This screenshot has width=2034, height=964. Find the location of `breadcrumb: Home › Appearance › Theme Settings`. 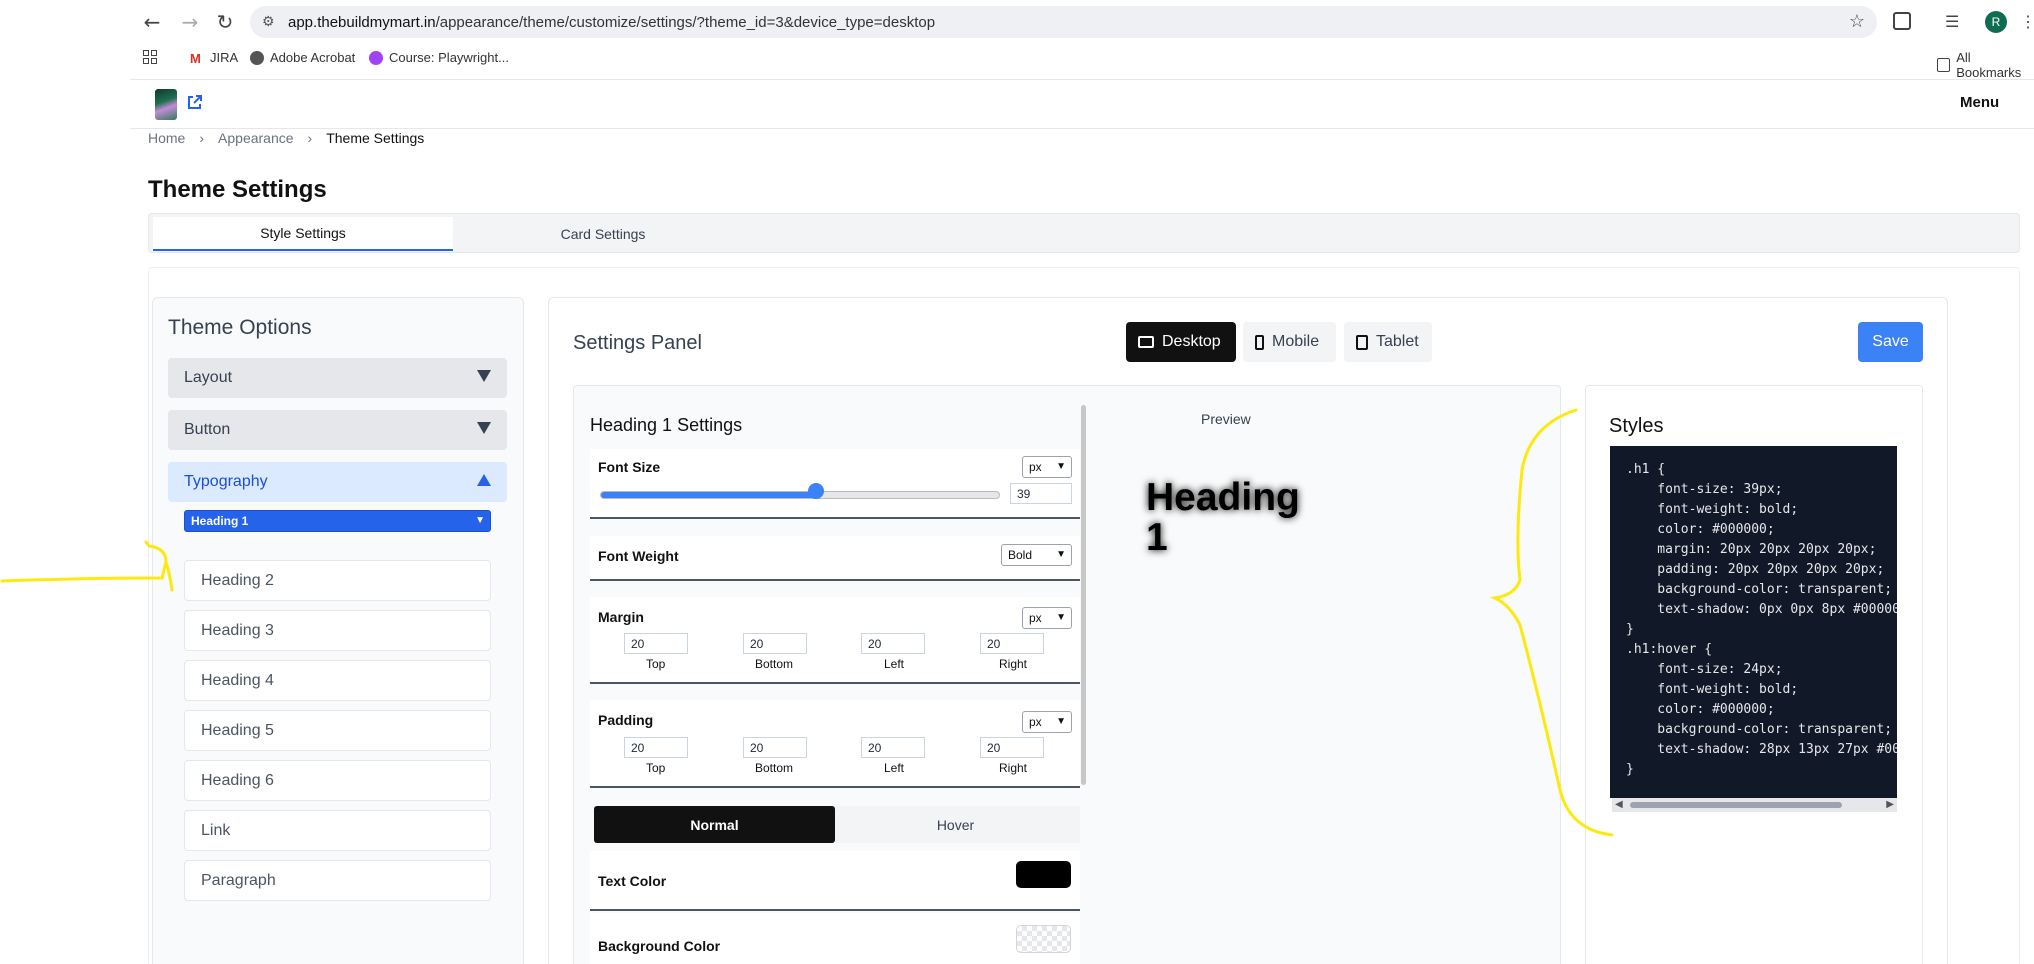

breadcrumb: Home › Appearance › Theme Settings is located at coordinates (286, 138).